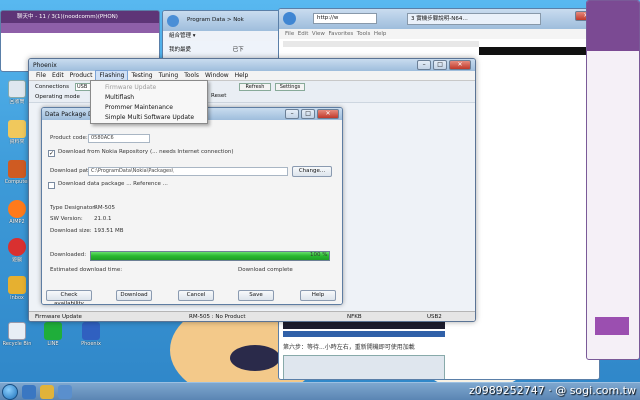  What do you see at coordinates (345, 18) in the screenshot?
I see `browser-address: http://w` at bounding box center [345, 18].